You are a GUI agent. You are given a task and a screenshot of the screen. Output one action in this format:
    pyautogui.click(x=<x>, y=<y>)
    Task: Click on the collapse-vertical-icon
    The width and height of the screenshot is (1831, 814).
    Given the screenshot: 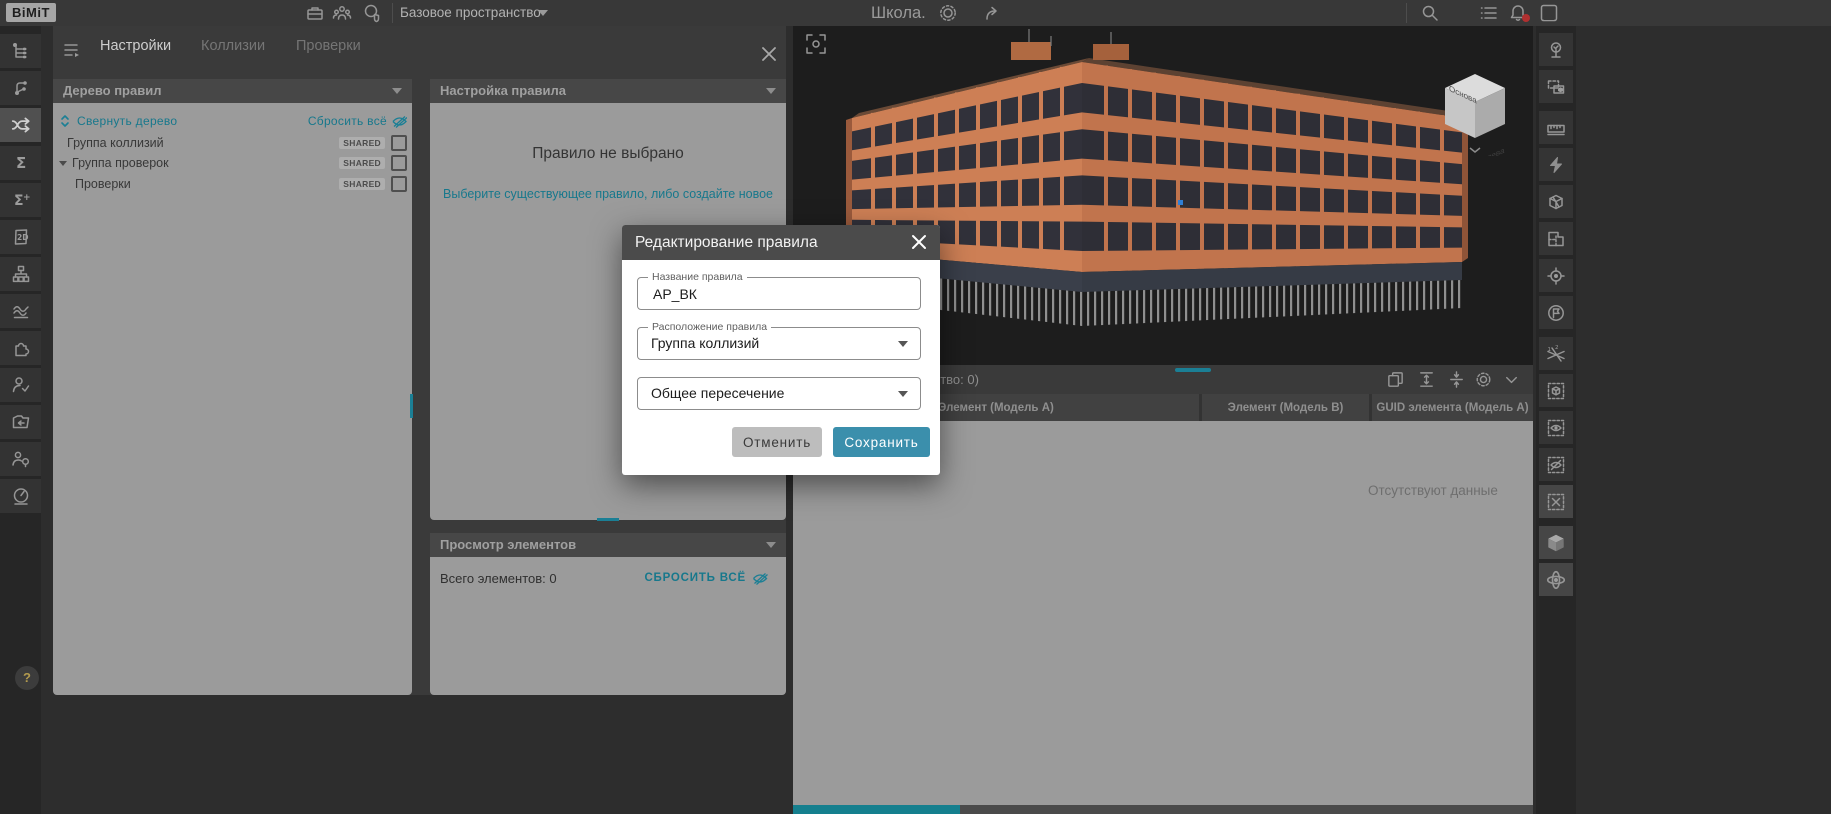 What is the action you would take?
    pyautogui.click(x=1456, y=379)
    